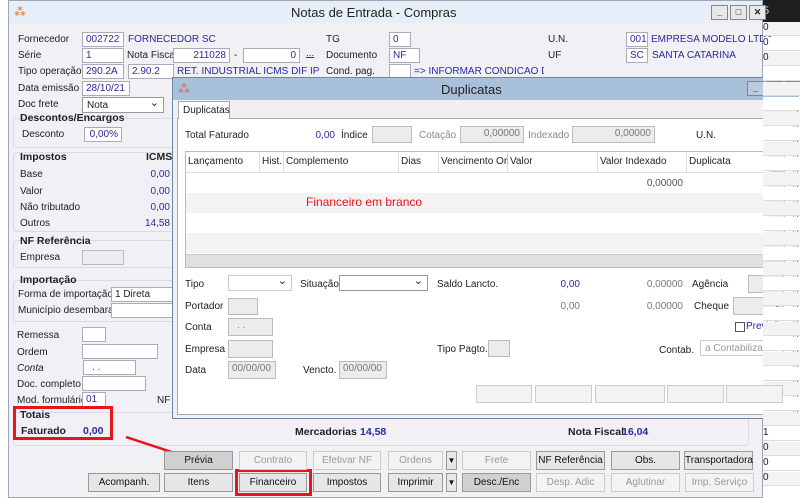 The image size is (800, 498). Describe the element at coordinates (198, 482) in the screenshot. I see `button-itens: Itens` at that location.